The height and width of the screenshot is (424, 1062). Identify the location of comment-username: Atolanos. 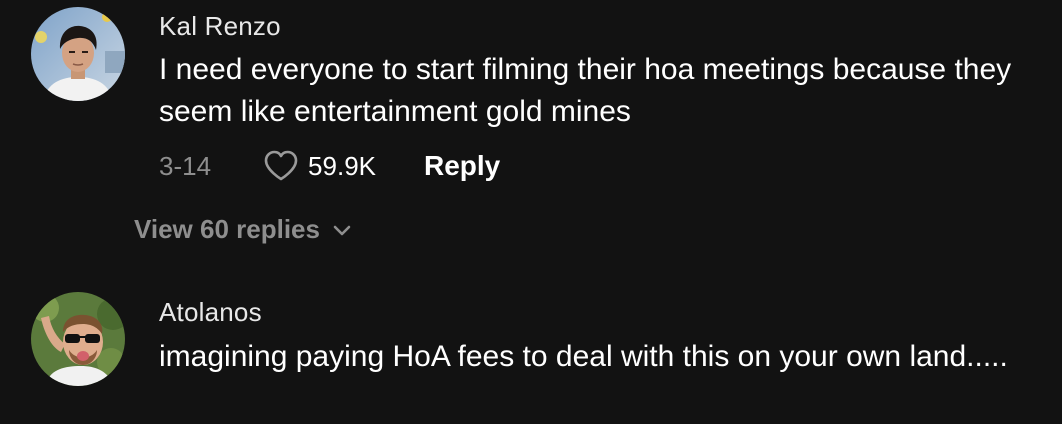
(210, 312).